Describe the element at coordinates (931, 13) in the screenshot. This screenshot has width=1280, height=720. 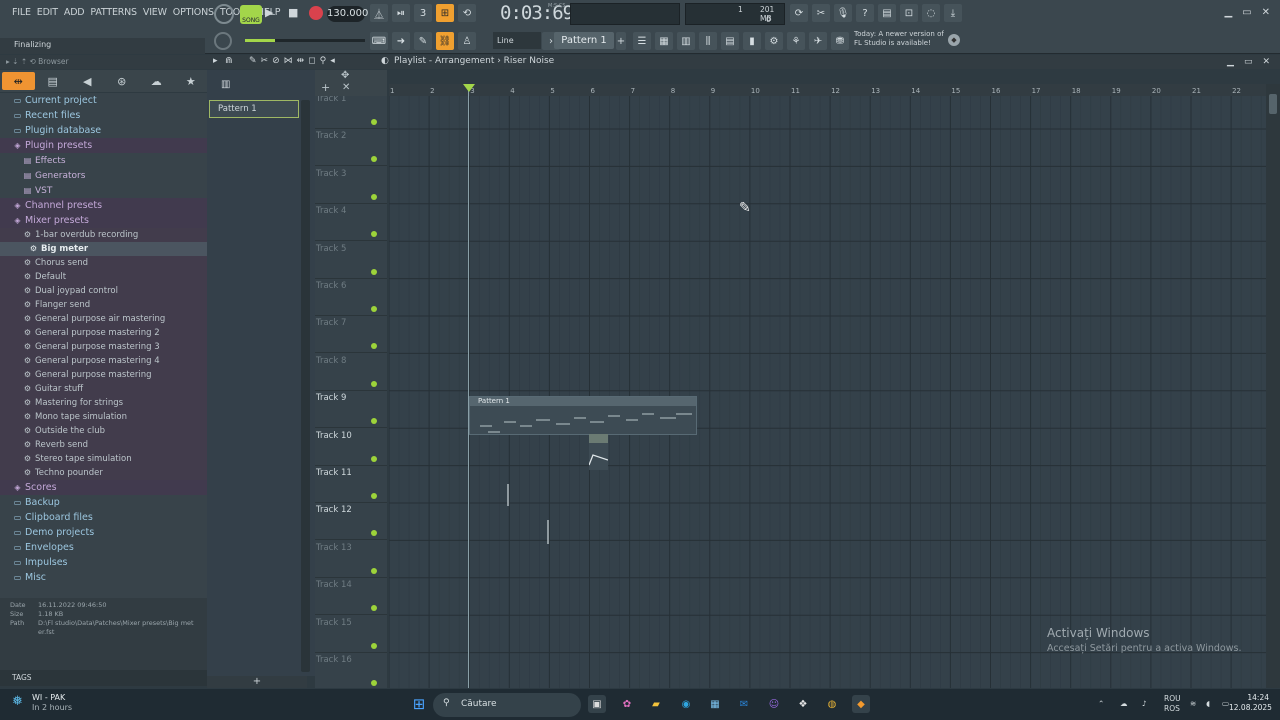
I see `chat-icon: ◌` at that location.